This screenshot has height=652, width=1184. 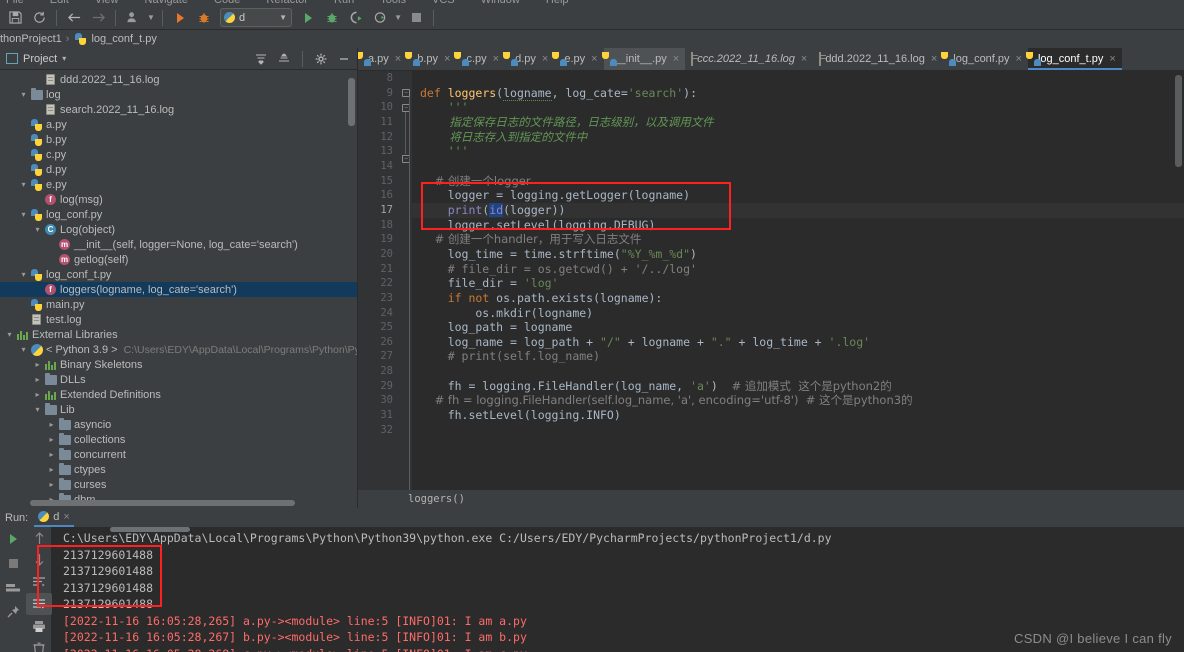 What do you see at coordinates (74, 18) in the screenshot?
I see `back-arrow-icon` at bounding box center [74, 18].